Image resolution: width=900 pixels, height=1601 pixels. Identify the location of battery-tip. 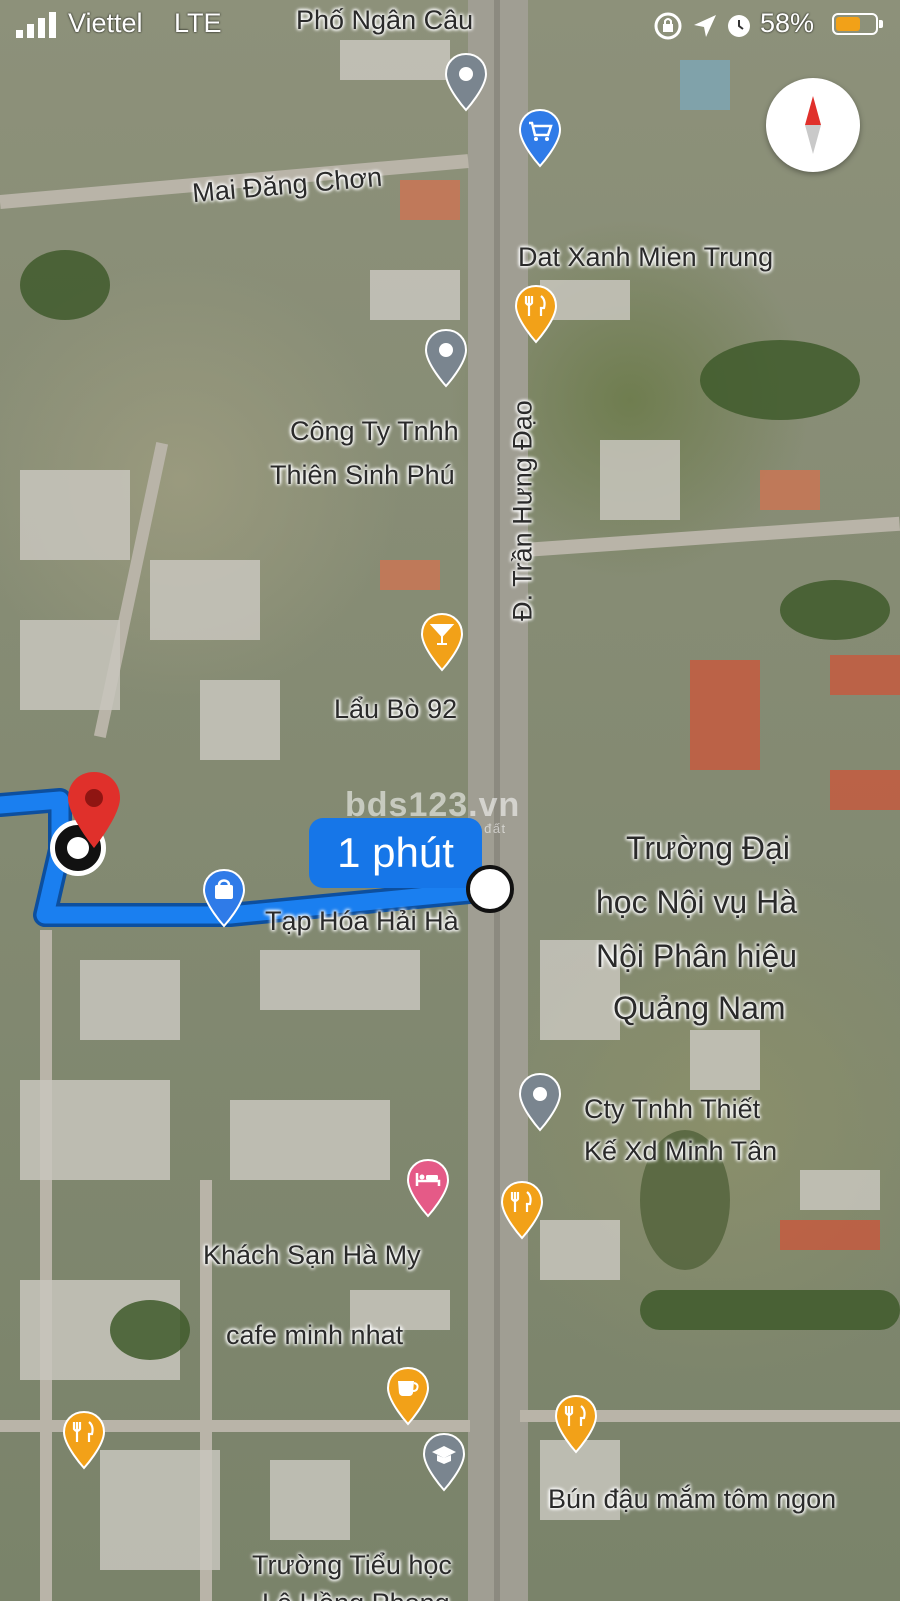
(881, 24).